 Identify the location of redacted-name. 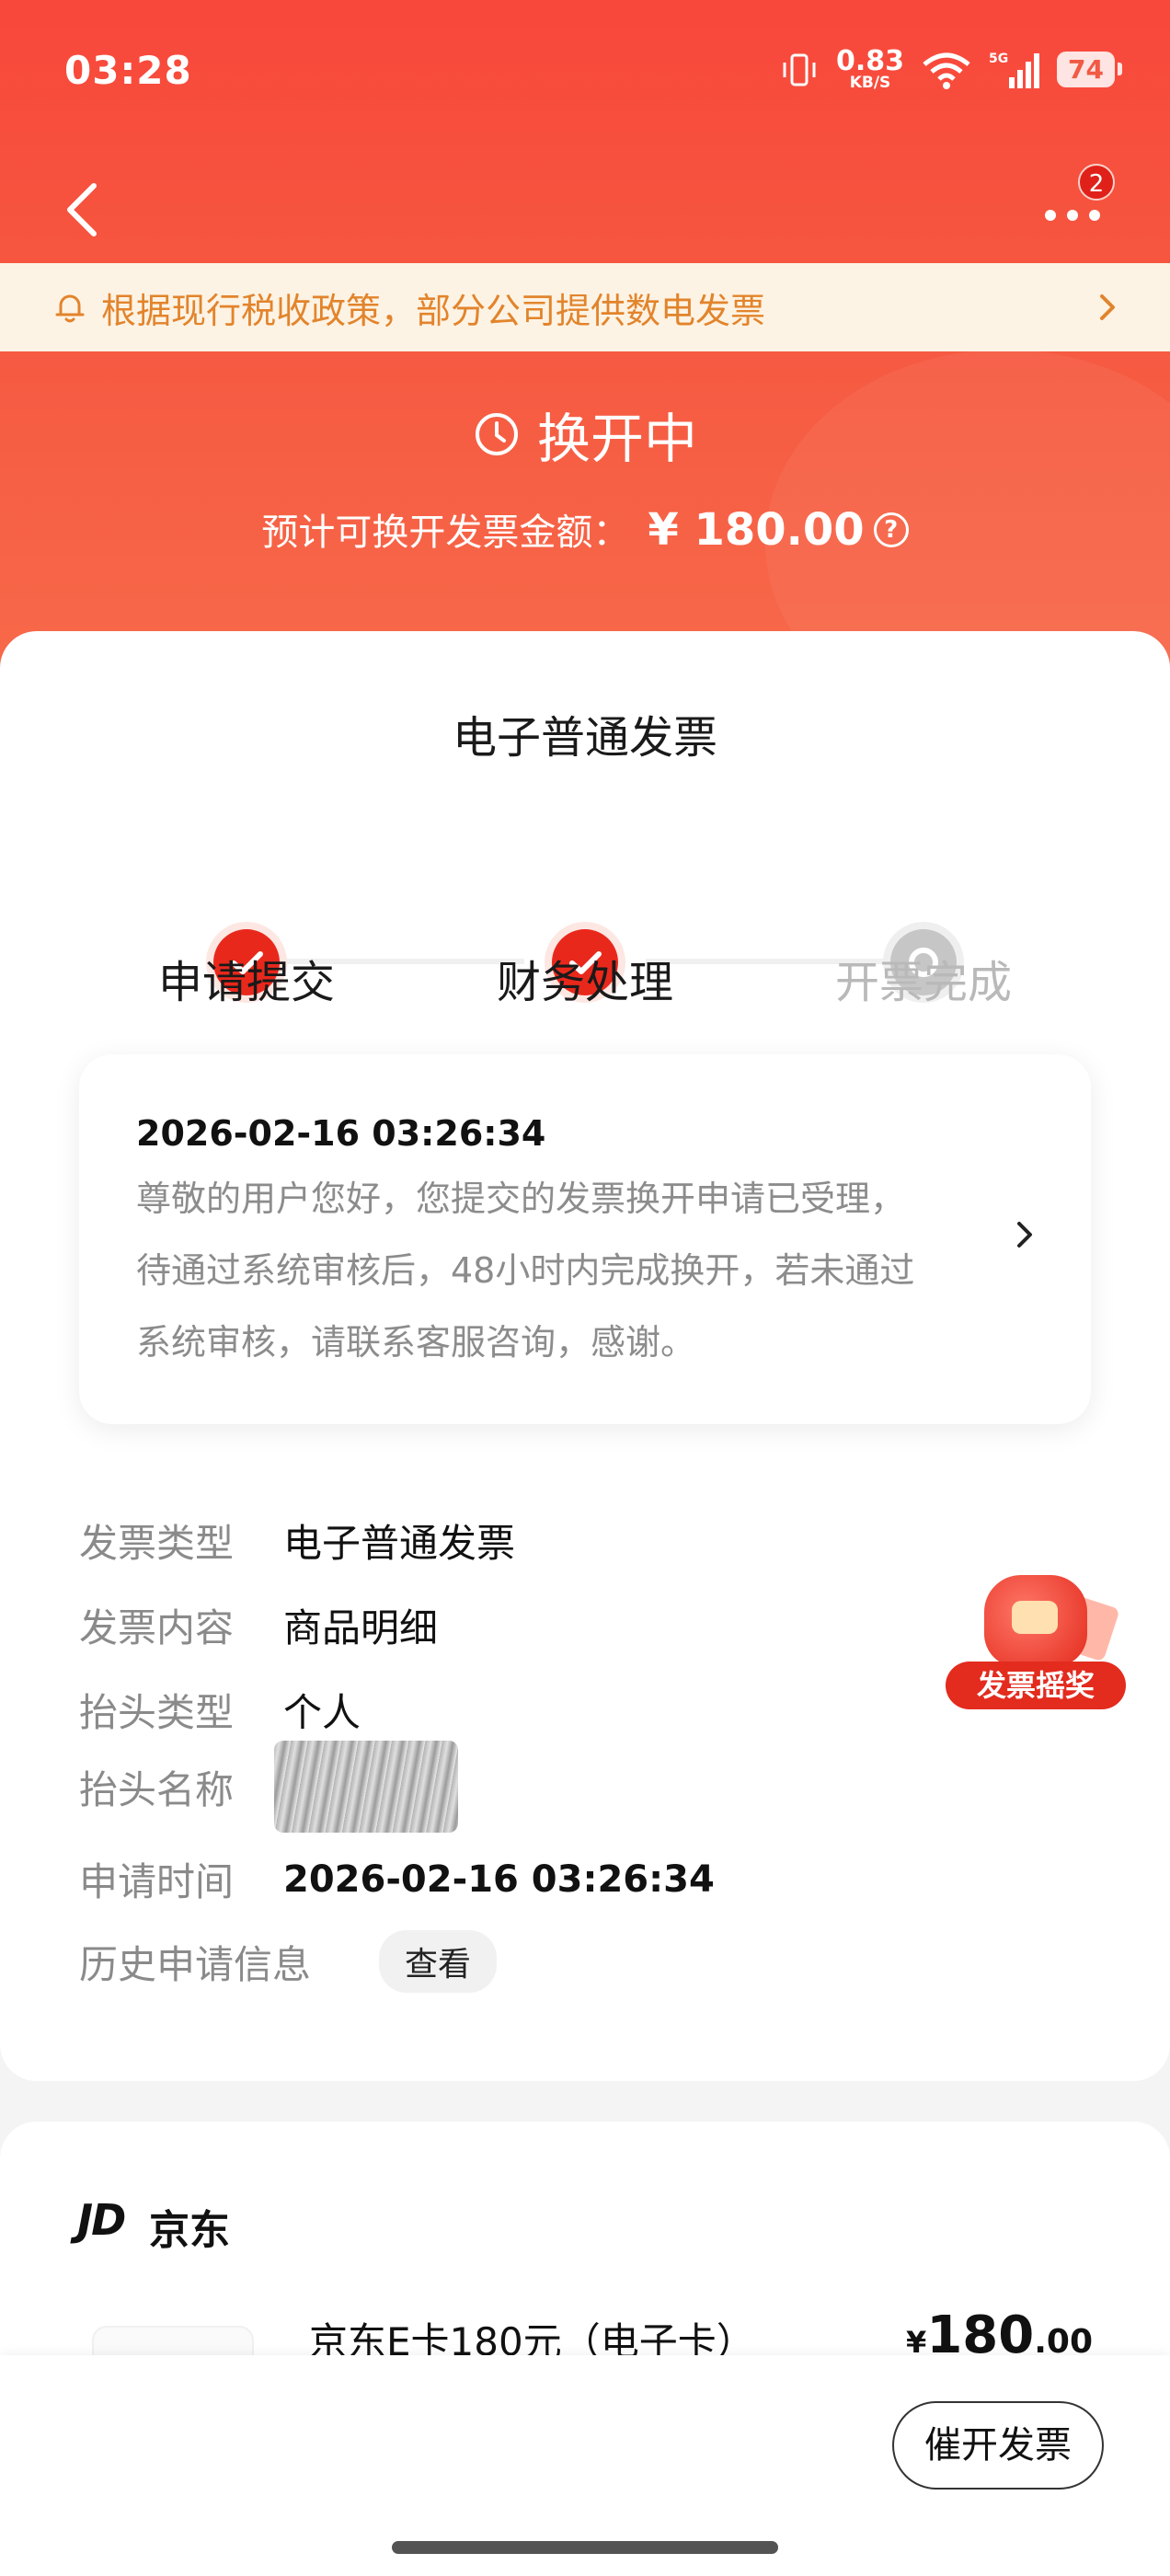
(366, 1787).